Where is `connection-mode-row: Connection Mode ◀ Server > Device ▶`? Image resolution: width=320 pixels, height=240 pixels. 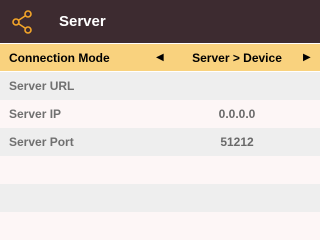 connection-mode-row: Connection Mode ◀ Server > Device ▶ is located at coordinates (160, 57).